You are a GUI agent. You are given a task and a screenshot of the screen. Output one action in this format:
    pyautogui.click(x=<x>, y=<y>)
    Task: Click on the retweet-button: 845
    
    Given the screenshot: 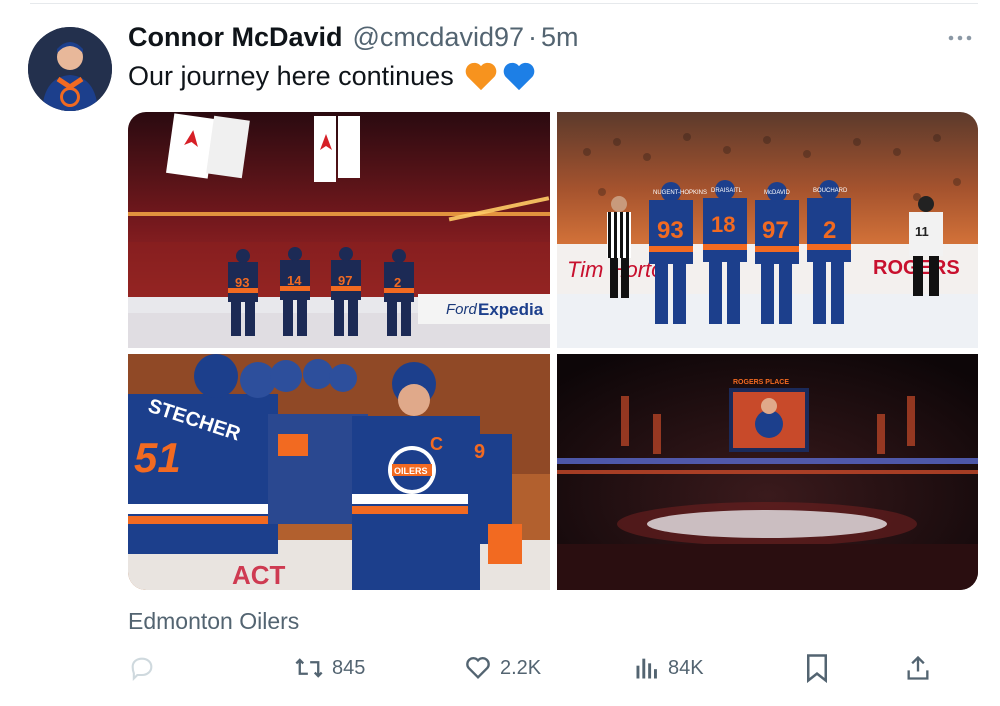 What is the action you would take?
    pyautogui.click(x=329, y=668)
    